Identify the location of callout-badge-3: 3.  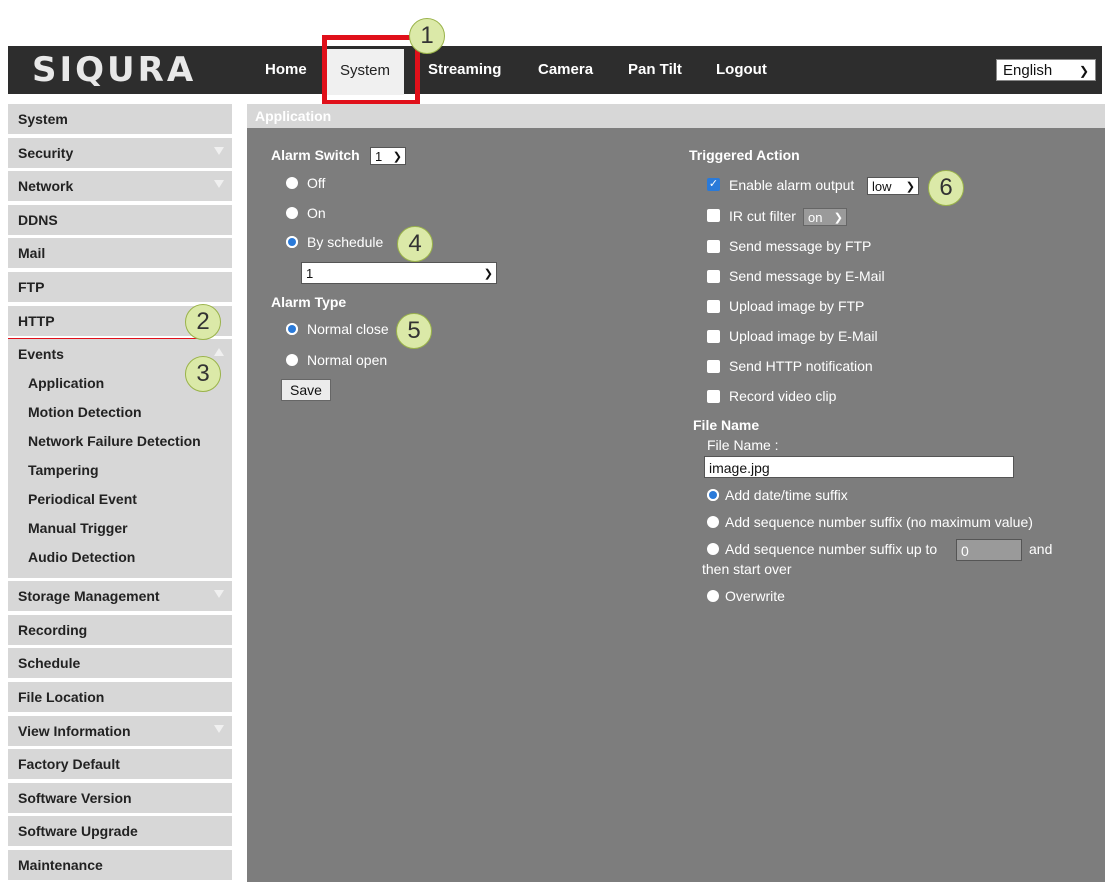
(203, 374).